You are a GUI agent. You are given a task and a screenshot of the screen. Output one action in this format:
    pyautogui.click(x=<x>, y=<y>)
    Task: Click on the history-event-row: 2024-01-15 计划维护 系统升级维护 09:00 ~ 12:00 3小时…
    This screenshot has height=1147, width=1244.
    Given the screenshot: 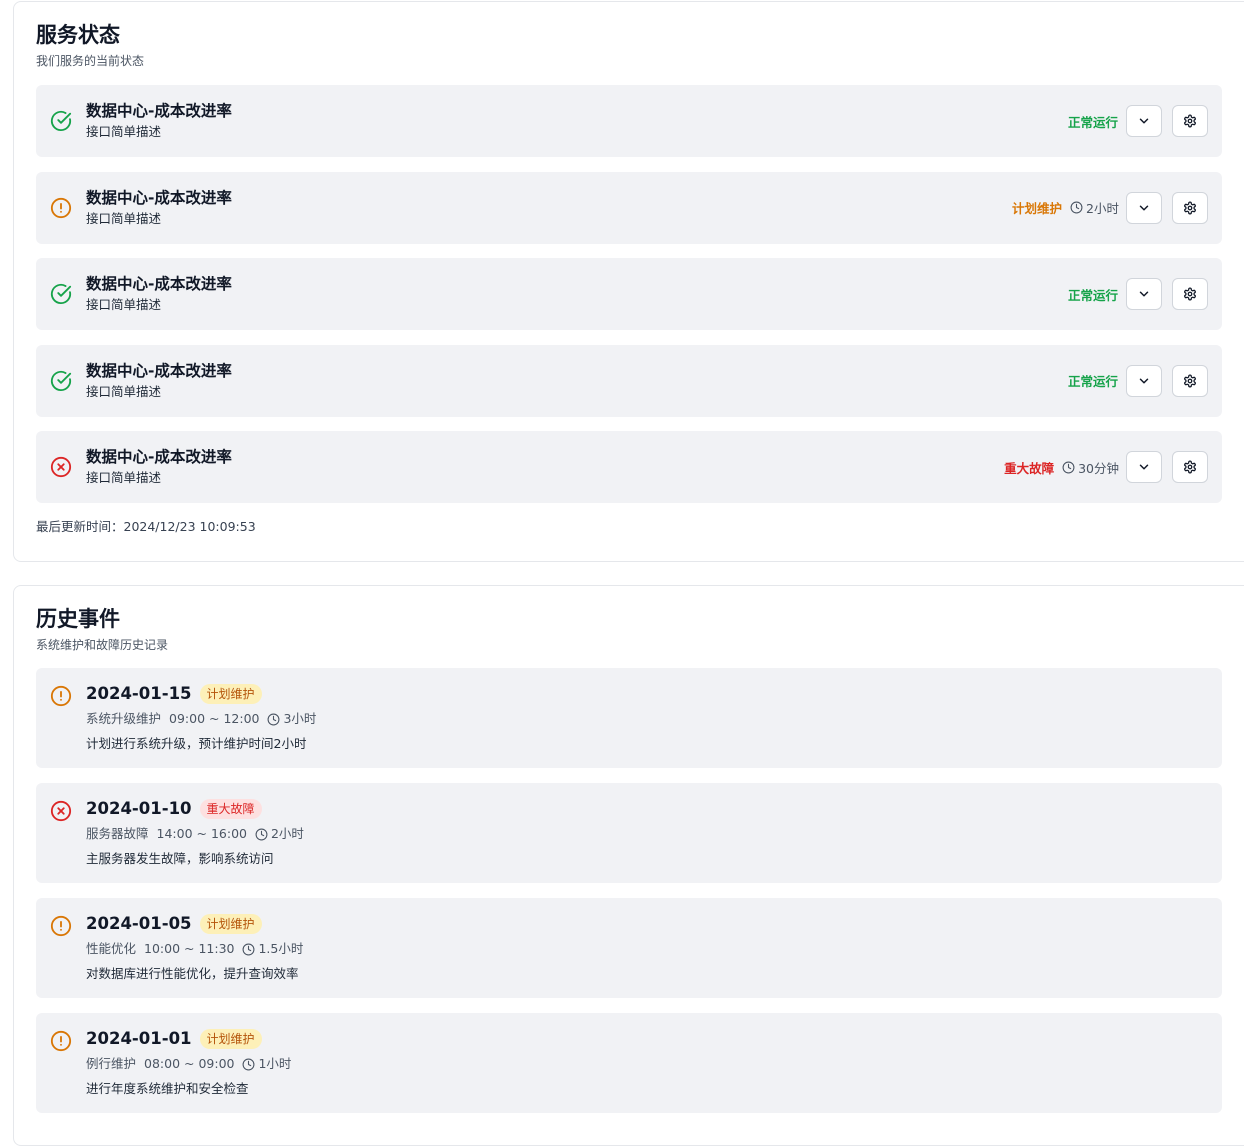 What is the action you would take?
    pyautogui.click(x=629, y=718)
    